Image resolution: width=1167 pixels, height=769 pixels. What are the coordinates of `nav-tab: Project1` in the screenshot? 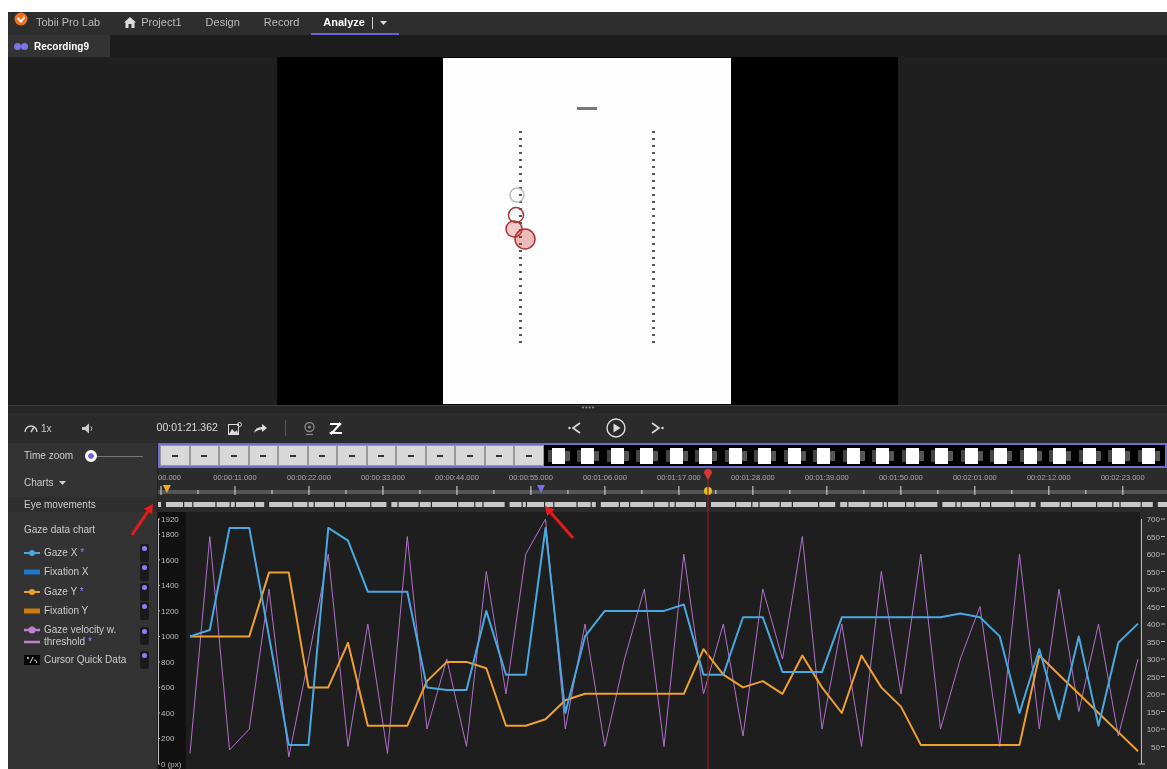 It's located at (153, 23).